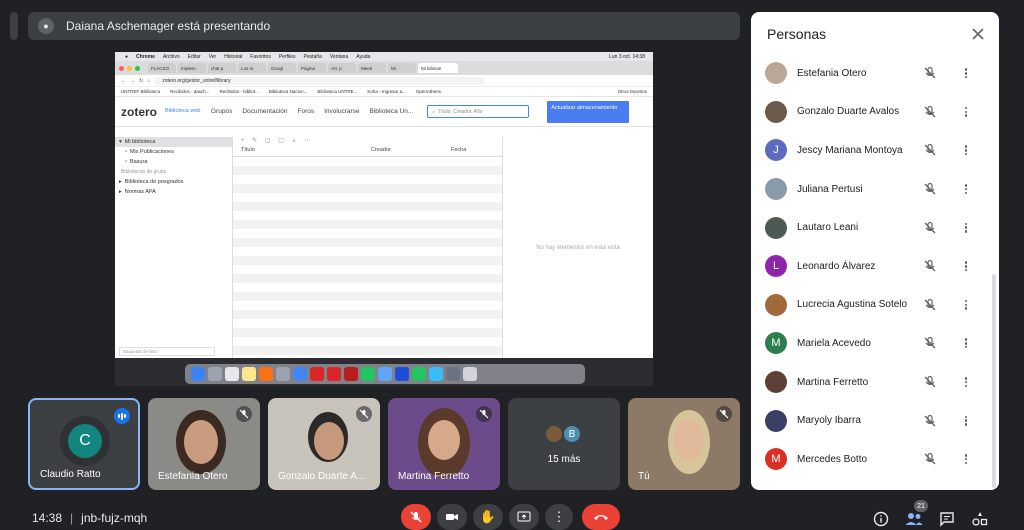  What do you see at coordinates (947, 519) in the screenshot?
I see `chat-button` at bounding box center [947, 519].